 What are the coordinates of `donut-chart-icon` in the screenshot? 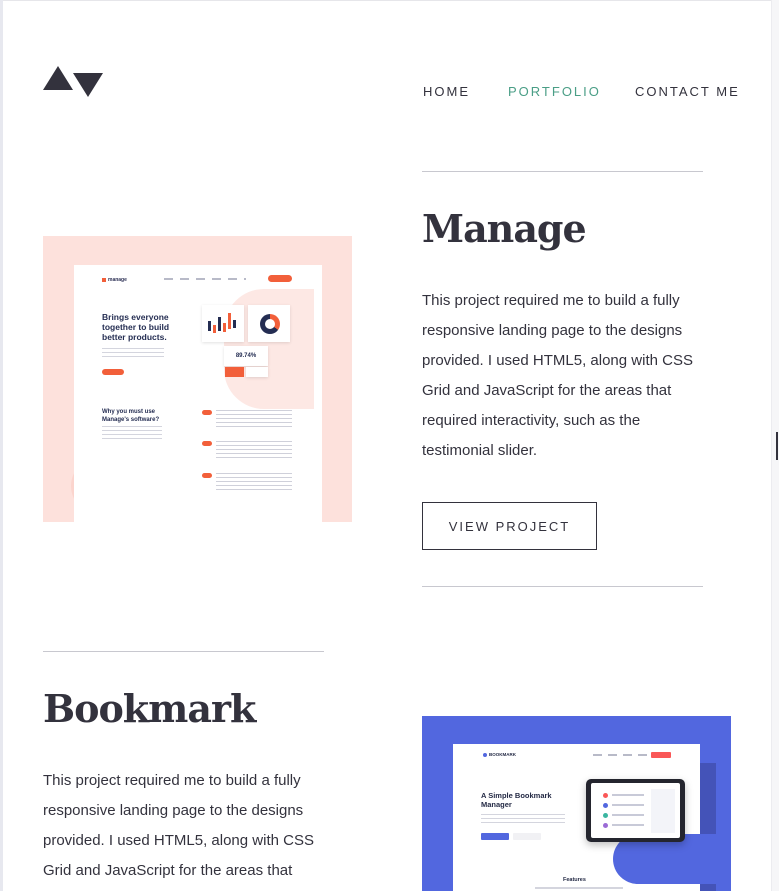 It's located at (270, 324).